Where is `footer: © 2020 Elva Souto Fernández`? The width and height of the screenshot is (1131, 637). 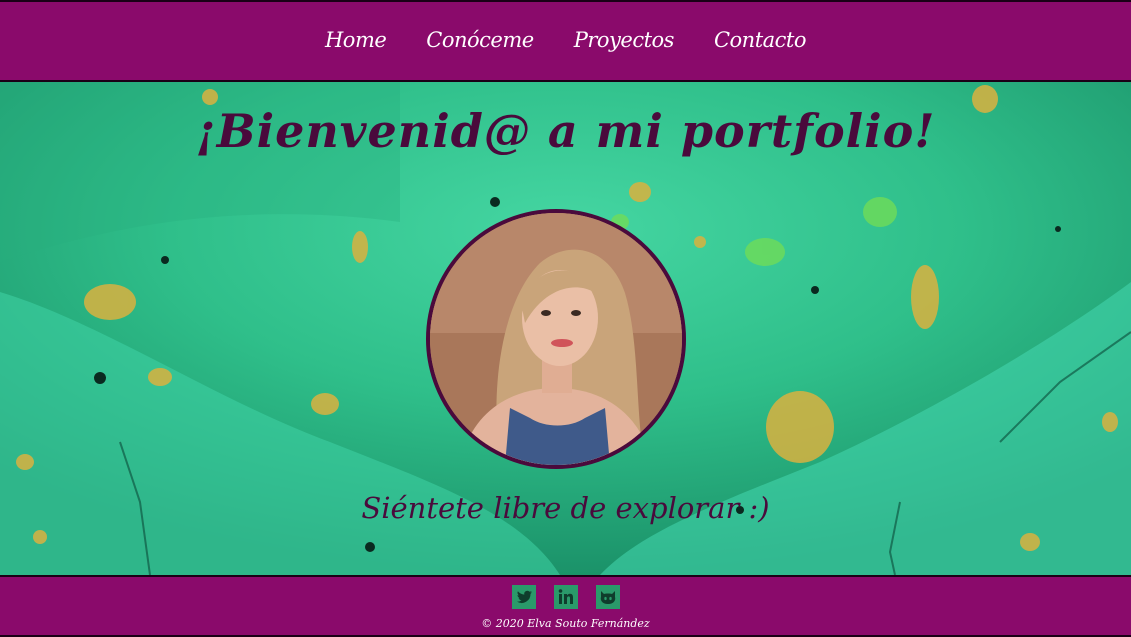 footer: © 2020 Elva Souto Fernández is located at coordinates (565, 606).